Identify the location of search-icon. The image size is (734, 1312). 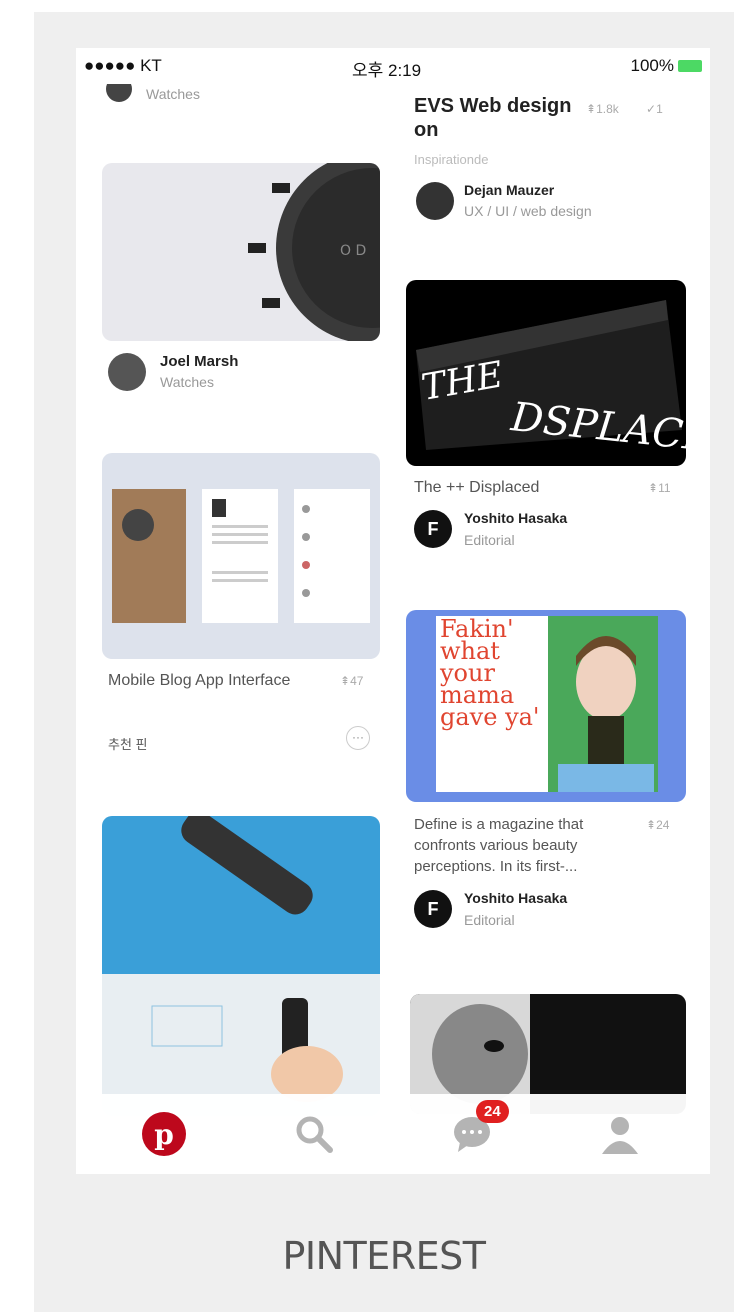
(314, 1134).